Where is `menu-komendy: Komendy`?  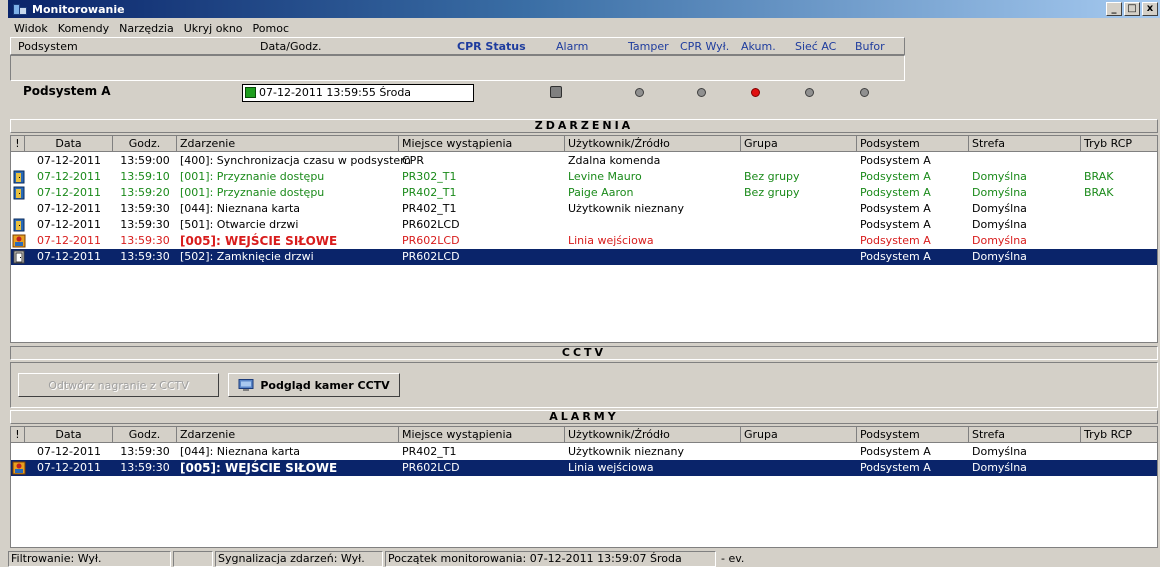 menu-komendy: Komendy is located at coordinates (83, 28).